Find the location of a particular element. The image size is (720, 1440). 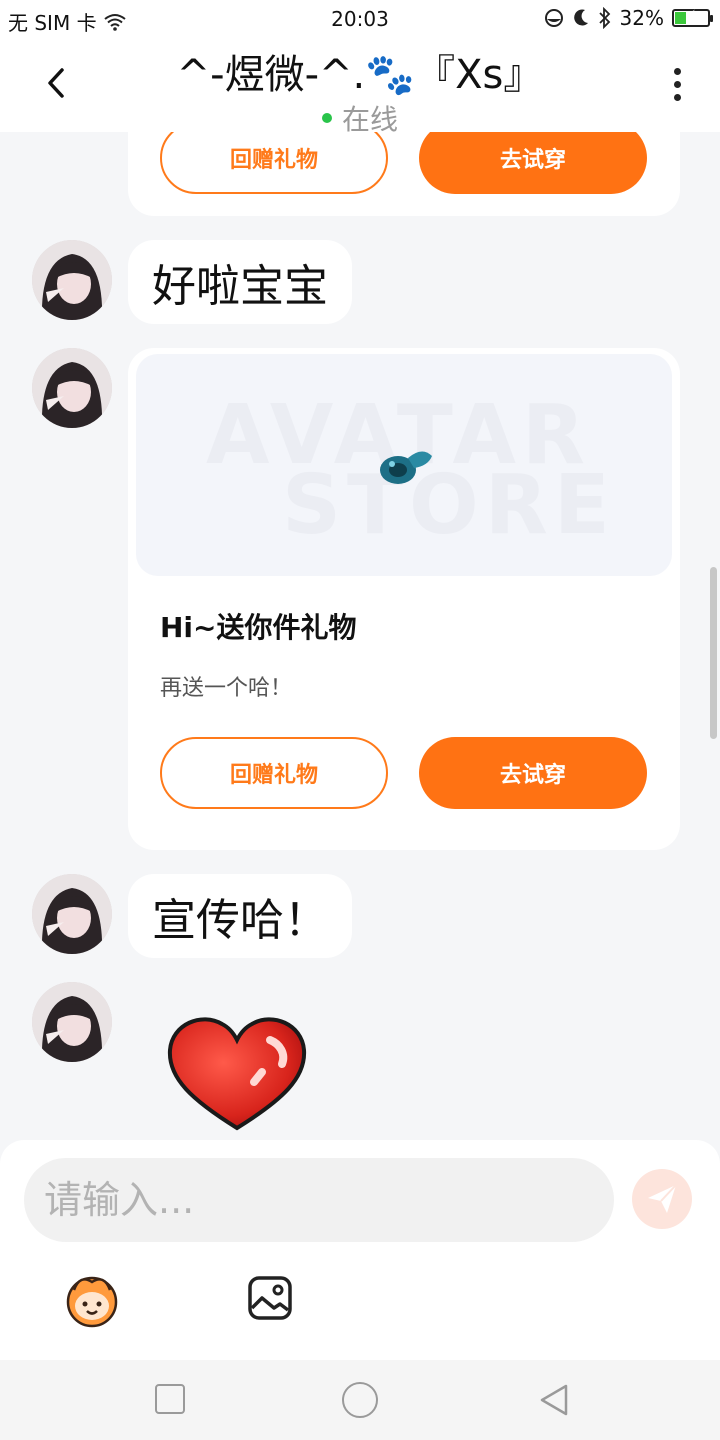

chat-header: ^-煜微-^.🐾『Xs』 在线 is located at coordinates (360, 87).